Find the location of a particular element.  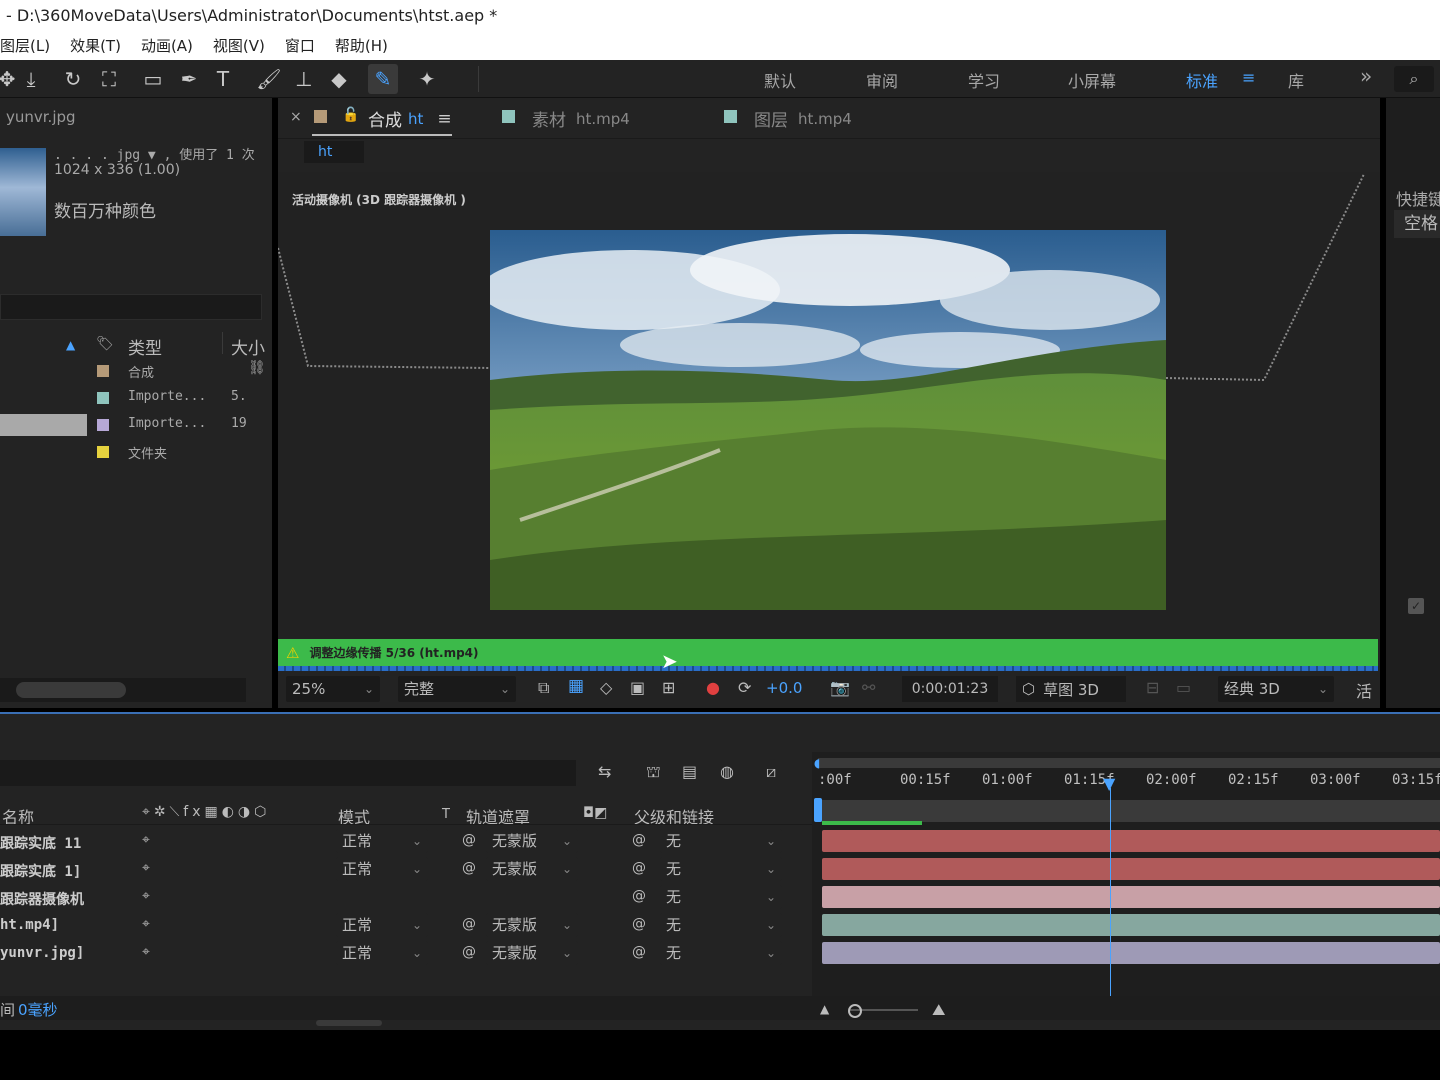

zoom-out-icon: ▲ is located at coordinates (824, 1009).